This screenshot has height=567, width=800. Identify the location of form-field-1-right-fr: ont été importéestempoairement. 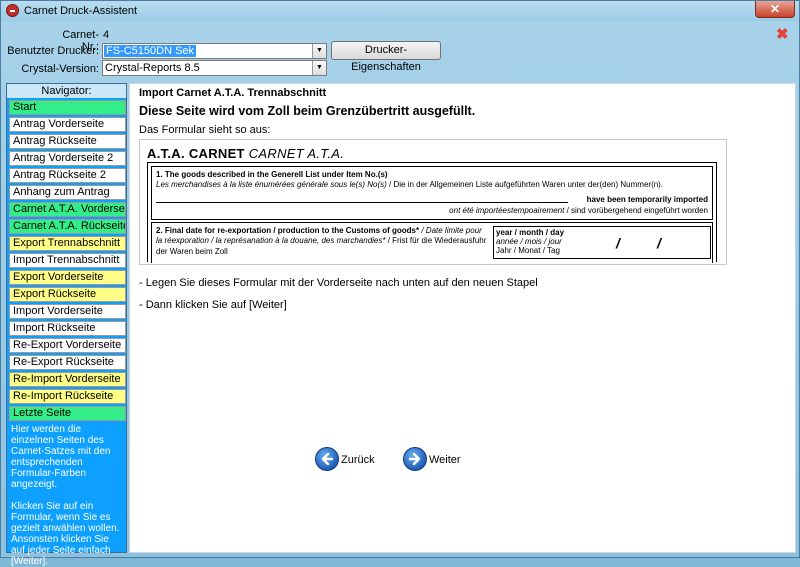
(507, 210).